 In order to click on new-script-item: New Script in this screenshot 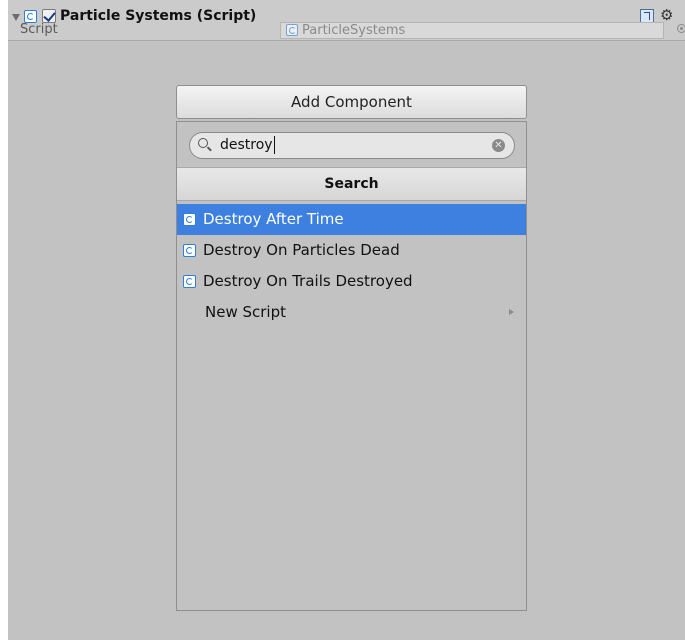, I will do `click(351, 312)`.